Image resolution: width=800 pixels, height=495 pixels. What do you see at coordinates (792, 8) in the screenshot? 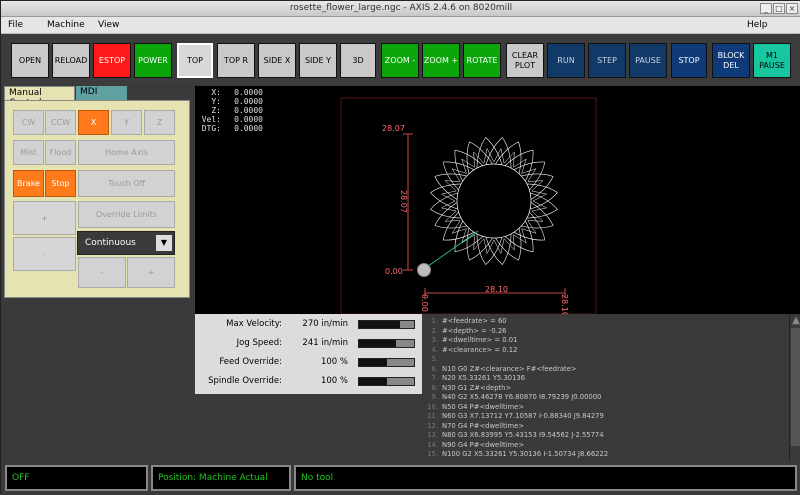
I see `close-icon: ×` at bounding box center [792, 8].